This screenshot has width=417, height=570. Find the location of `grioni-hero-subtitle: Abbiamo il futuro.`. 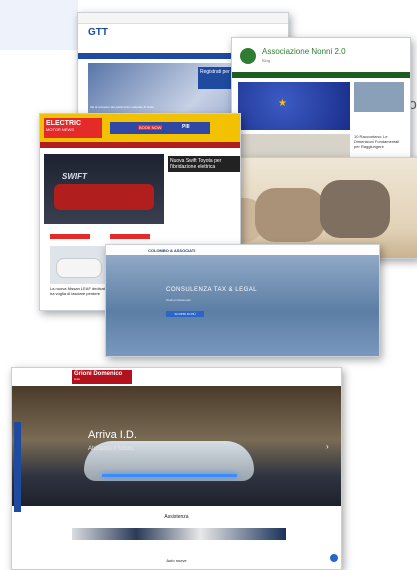

grioni-hero-subtitle: Abbiamo il futuro. is located at coordinates (111, 449).